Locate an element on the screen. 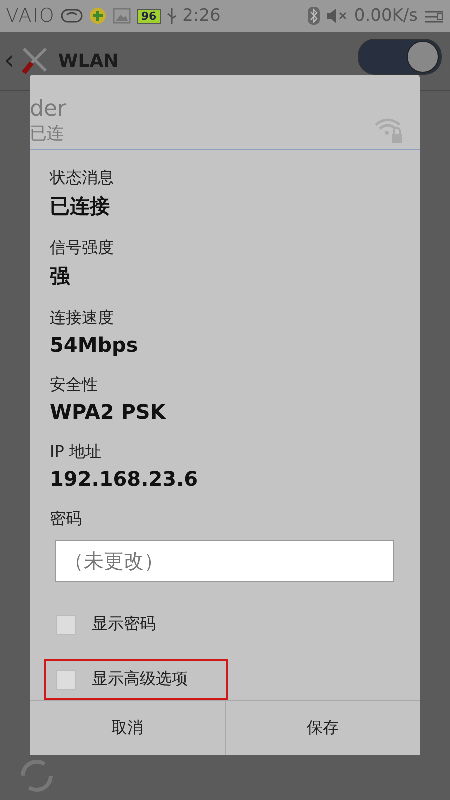 The width and height of the screenshot is (450, 800). battery-level: 96 is located at coordinates (149, 16).